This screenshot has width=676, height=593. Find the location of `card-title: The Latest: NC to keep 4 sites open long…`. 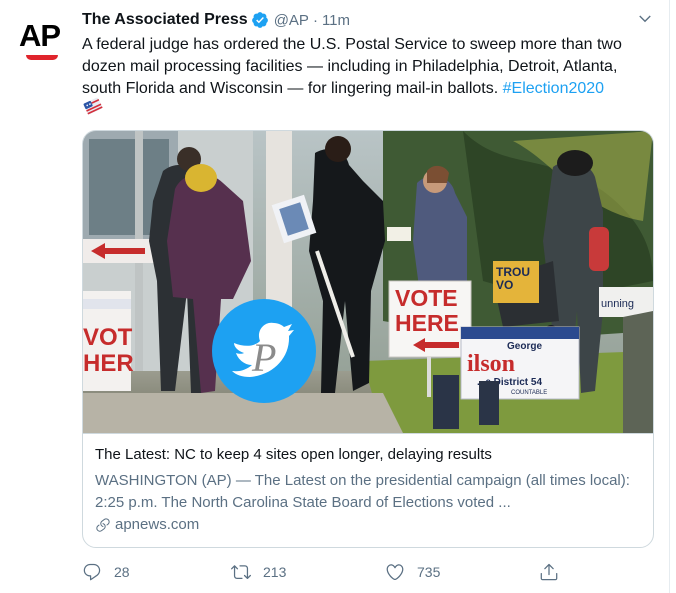

card-title: The Latest: NC to keep 4 sites open long… is located at coordinates (293, 454).